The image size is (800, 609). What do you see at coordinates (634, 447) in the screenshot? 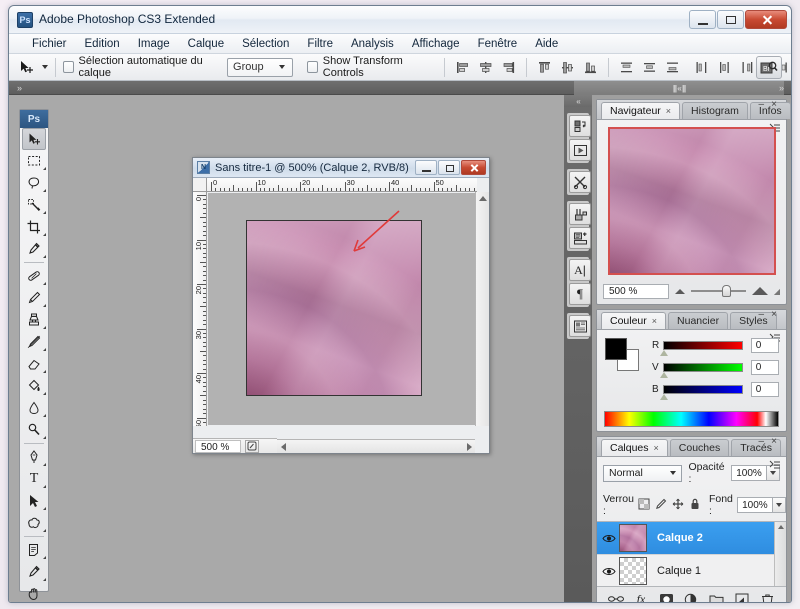
I see `tab-calques: Calques ×` at bounding box center [634, 447].